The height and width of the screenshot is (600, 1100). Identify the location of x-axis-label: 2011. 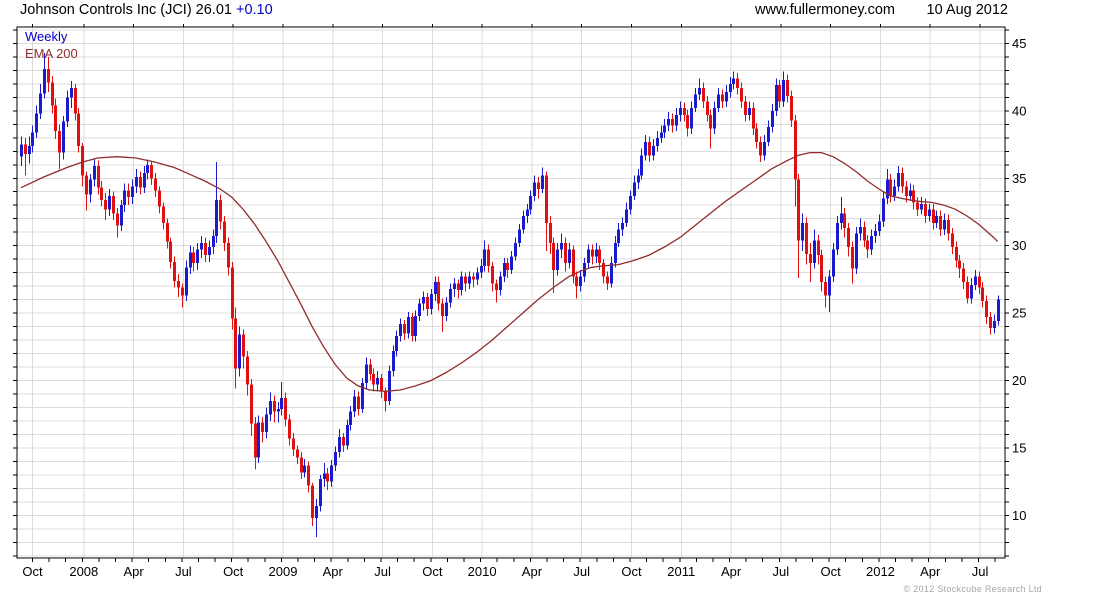
(681, 571).